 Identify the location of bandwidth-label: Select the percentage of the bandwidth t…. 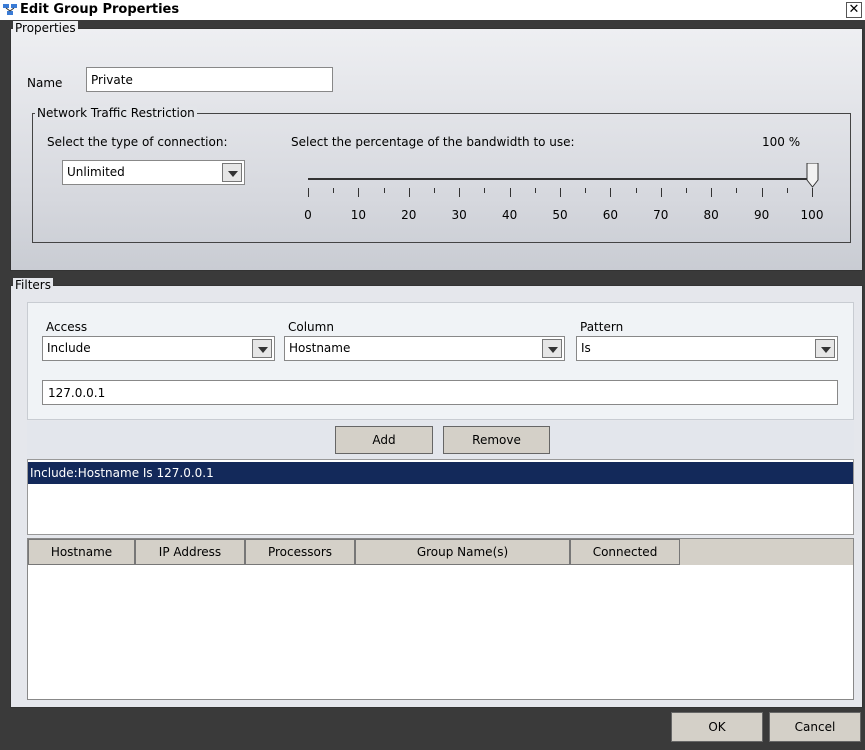
(433, 142).